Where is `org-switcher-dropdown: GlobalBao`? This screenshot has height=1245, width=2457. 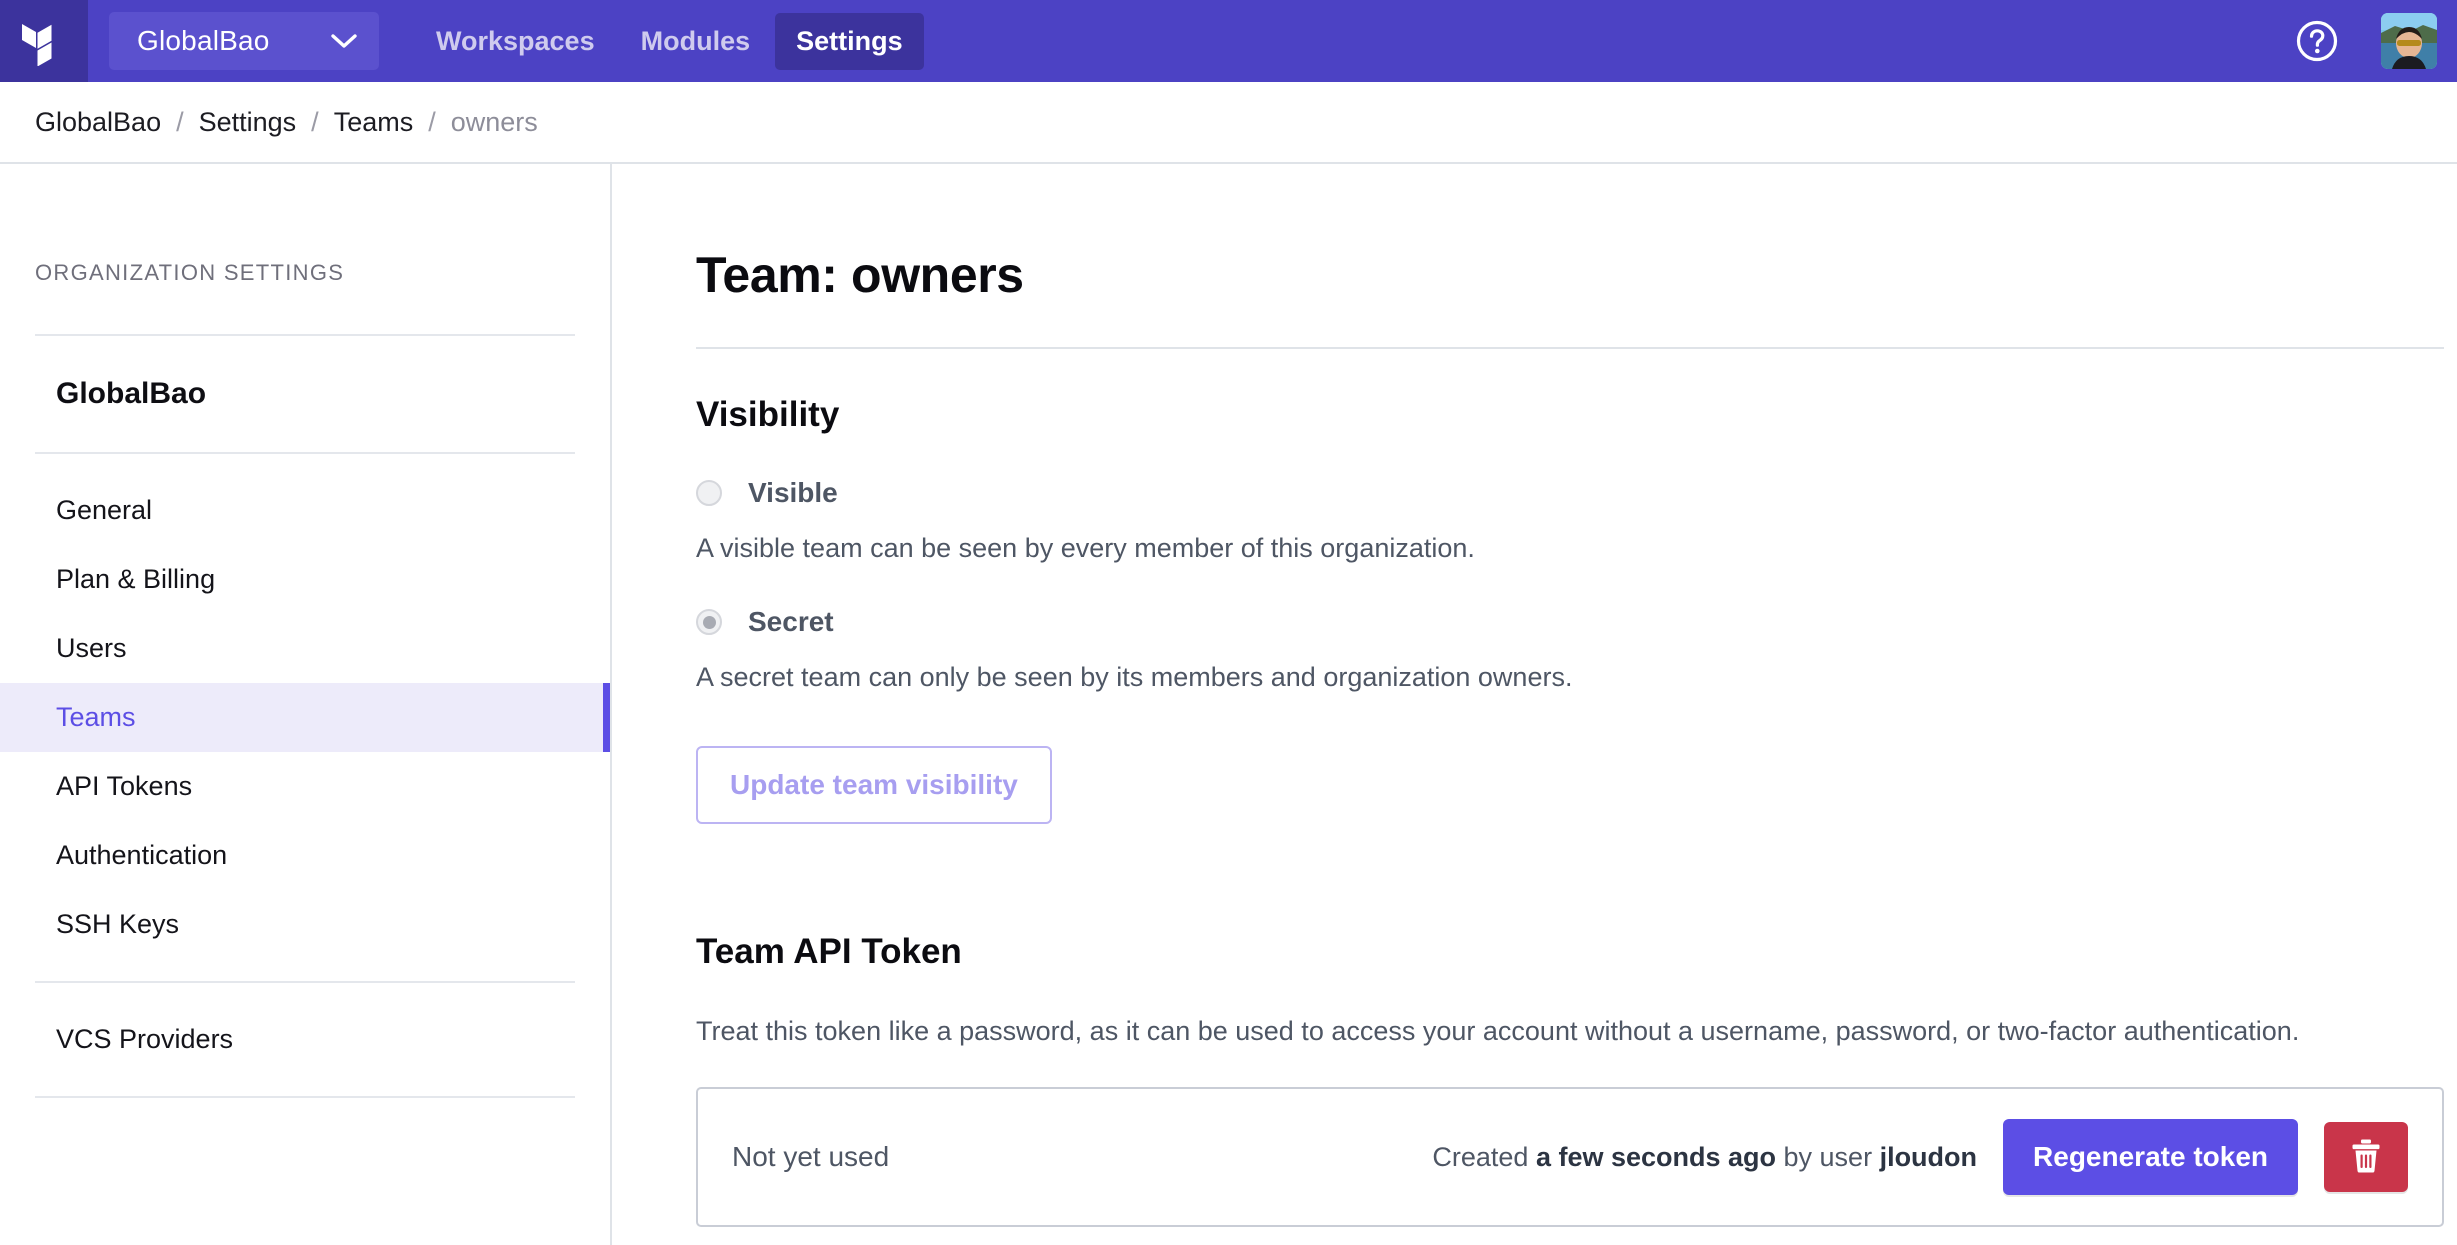 org-switcher-dropdown: GlobalBao is located at coordinates (244, 41).